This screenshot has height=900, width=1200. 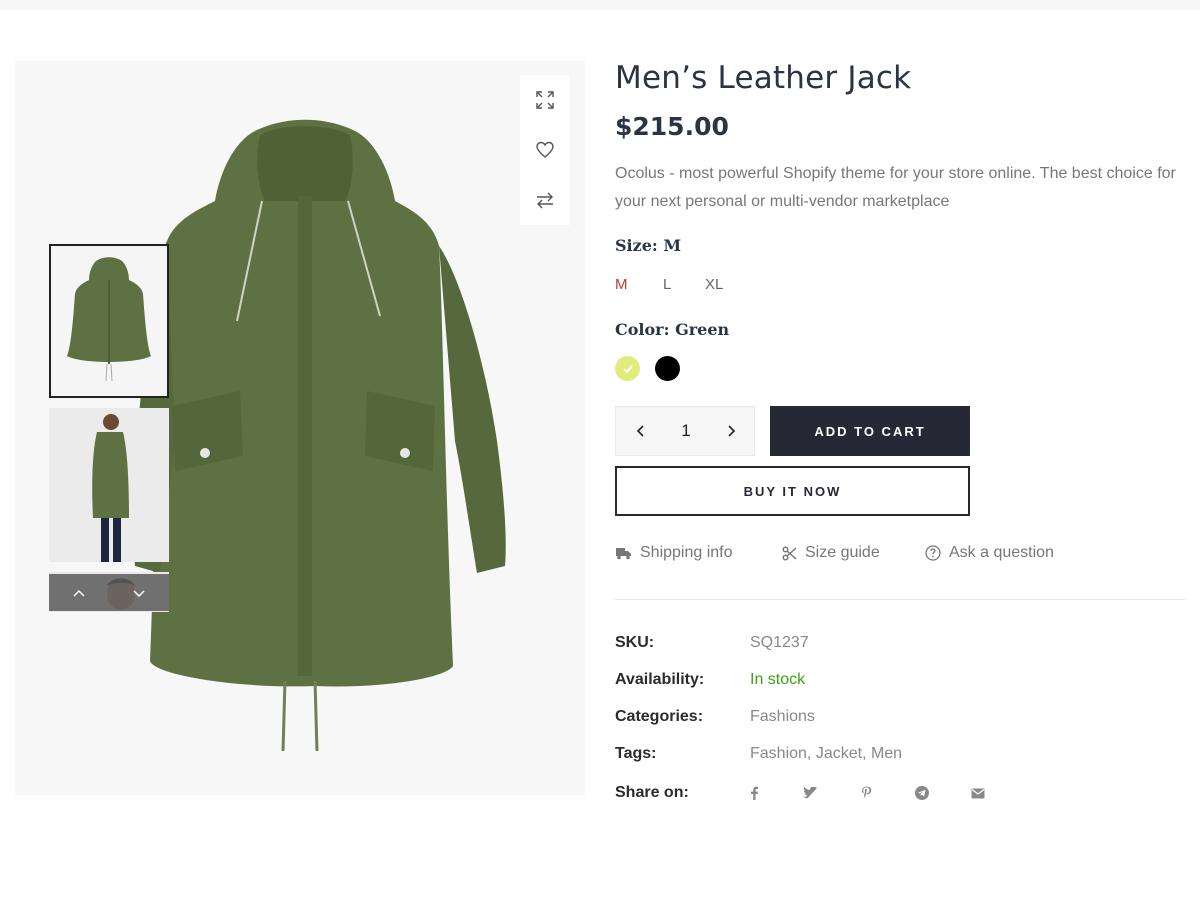 I want to click on color-value: Green, so click(x=702, y=329).